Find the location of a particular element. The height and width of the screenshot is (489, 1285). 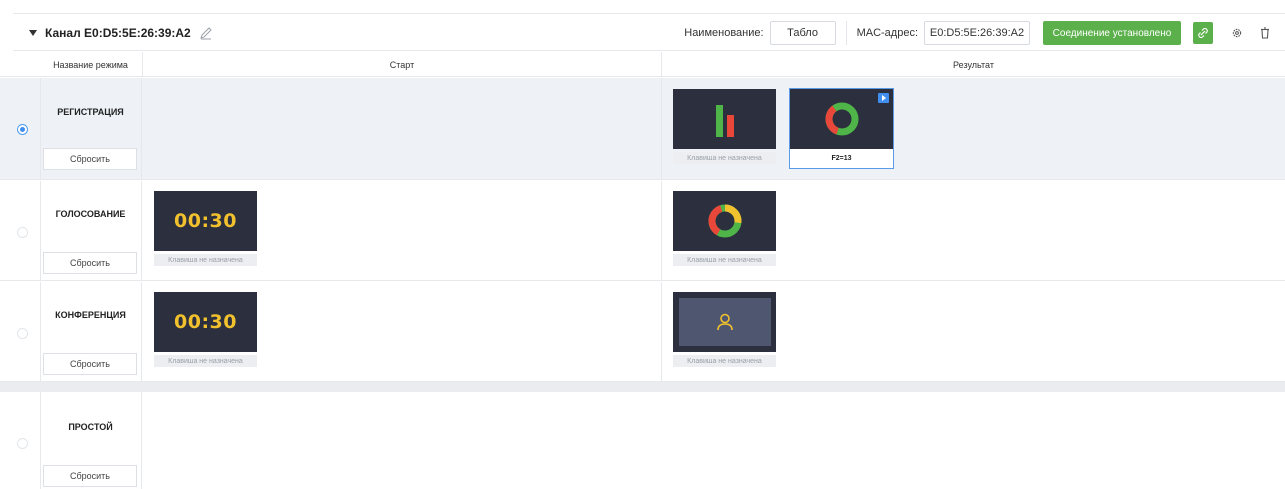

mode-name: КОНФЕРЕНЦИЯ is located at coordinates (90, 315).